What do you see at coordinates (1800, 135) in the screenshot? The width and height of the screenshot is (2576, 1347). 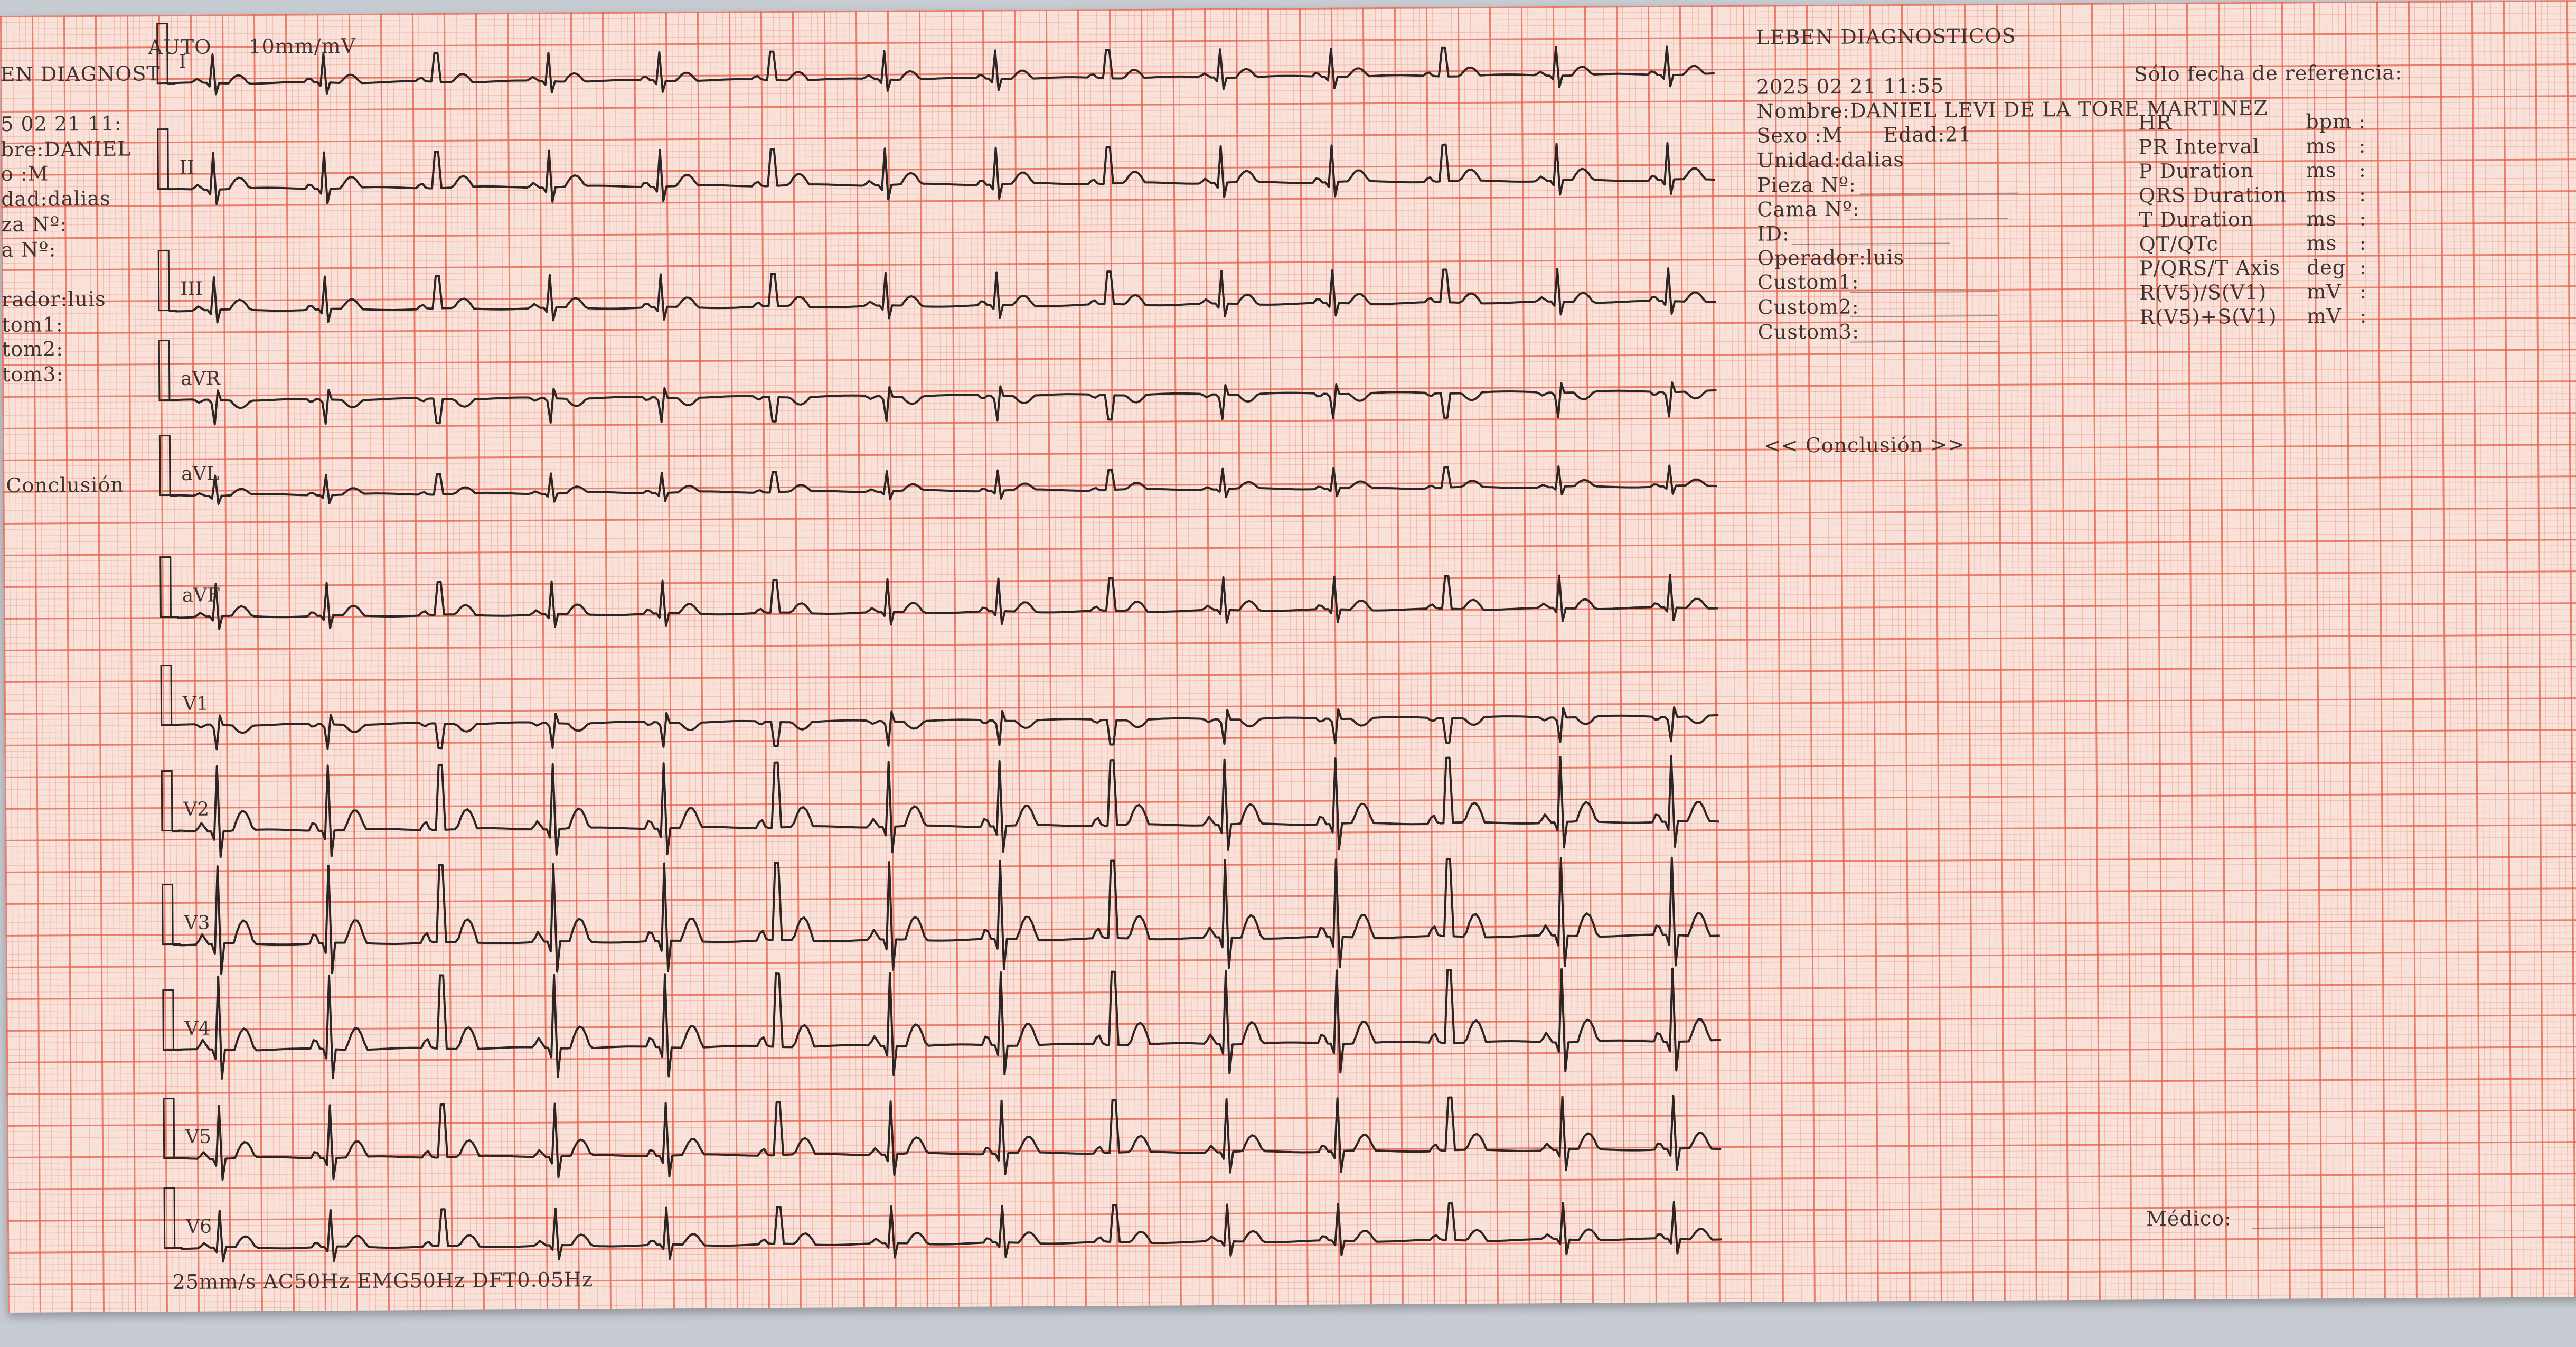 I see `patient-sex: Sexo :M` at bounding box center [1800, 135].